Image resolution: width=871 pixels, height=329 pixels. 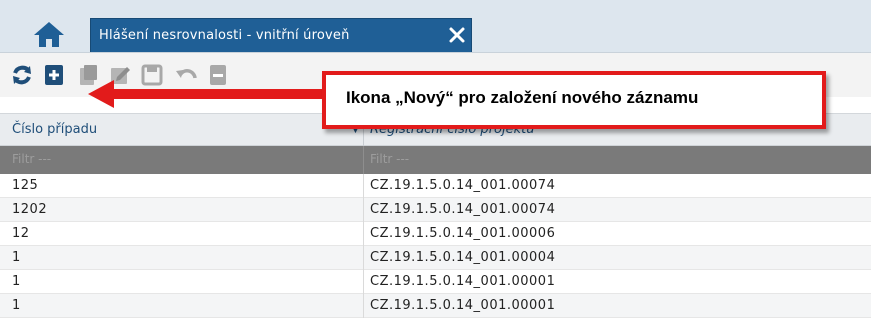 I want to click on callout-box: Ikona „Nový“ pro založení nového záznamu, so click(x=574, y=100).